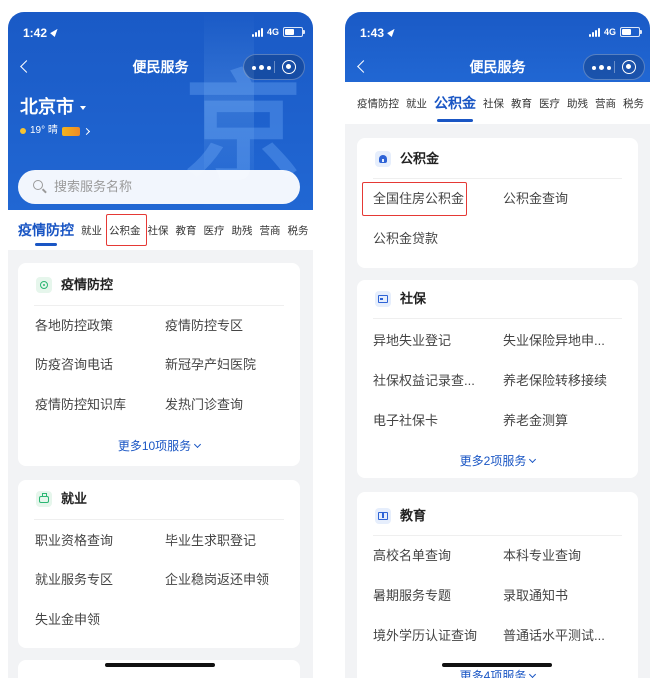 This screenshot has width=654, height=678. Describe the element at coordinates (413, 298) in the screenshot. I see `card-title: 社保` at that location.